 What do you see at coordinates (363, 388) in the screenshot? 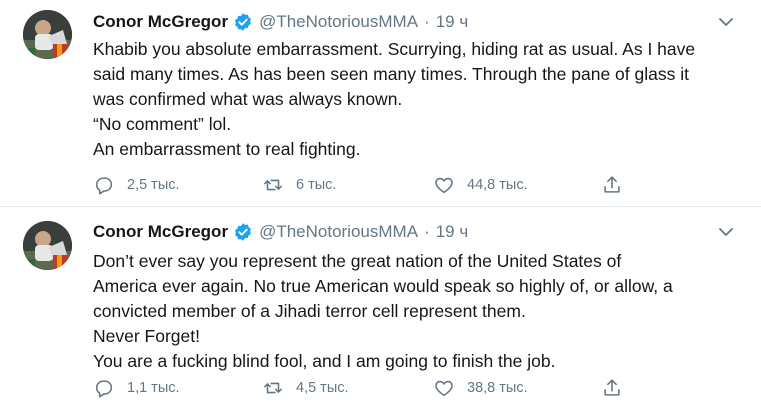
I see `tweet-actions: 1,1 тыс. 4,5 тыс. 38,8 тыс.` at bounding box center [363, 388].